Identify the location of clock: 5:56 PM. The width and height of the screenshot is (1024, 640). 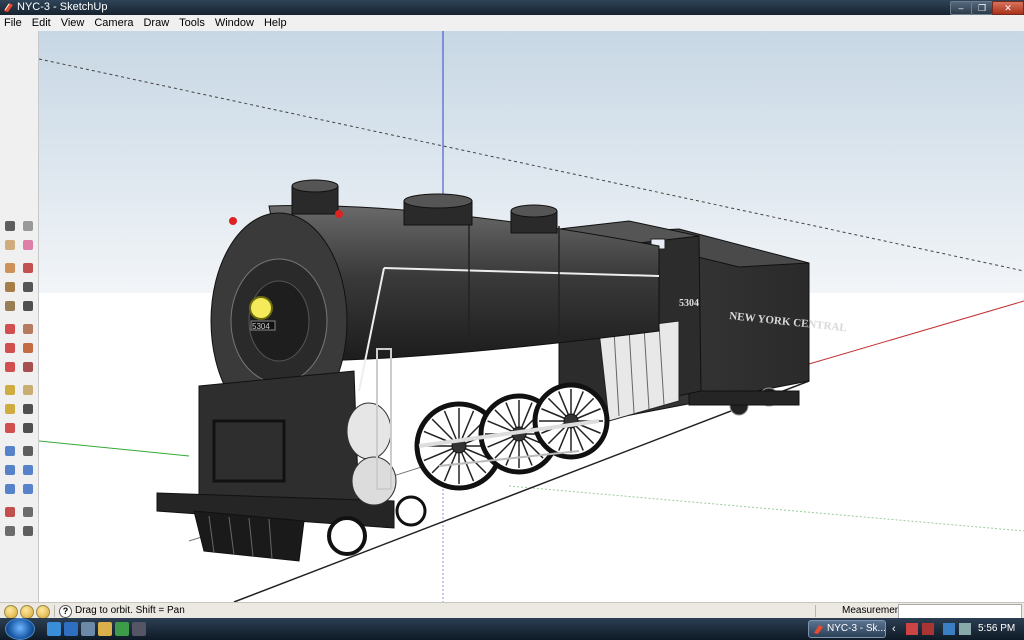
(997, 628).